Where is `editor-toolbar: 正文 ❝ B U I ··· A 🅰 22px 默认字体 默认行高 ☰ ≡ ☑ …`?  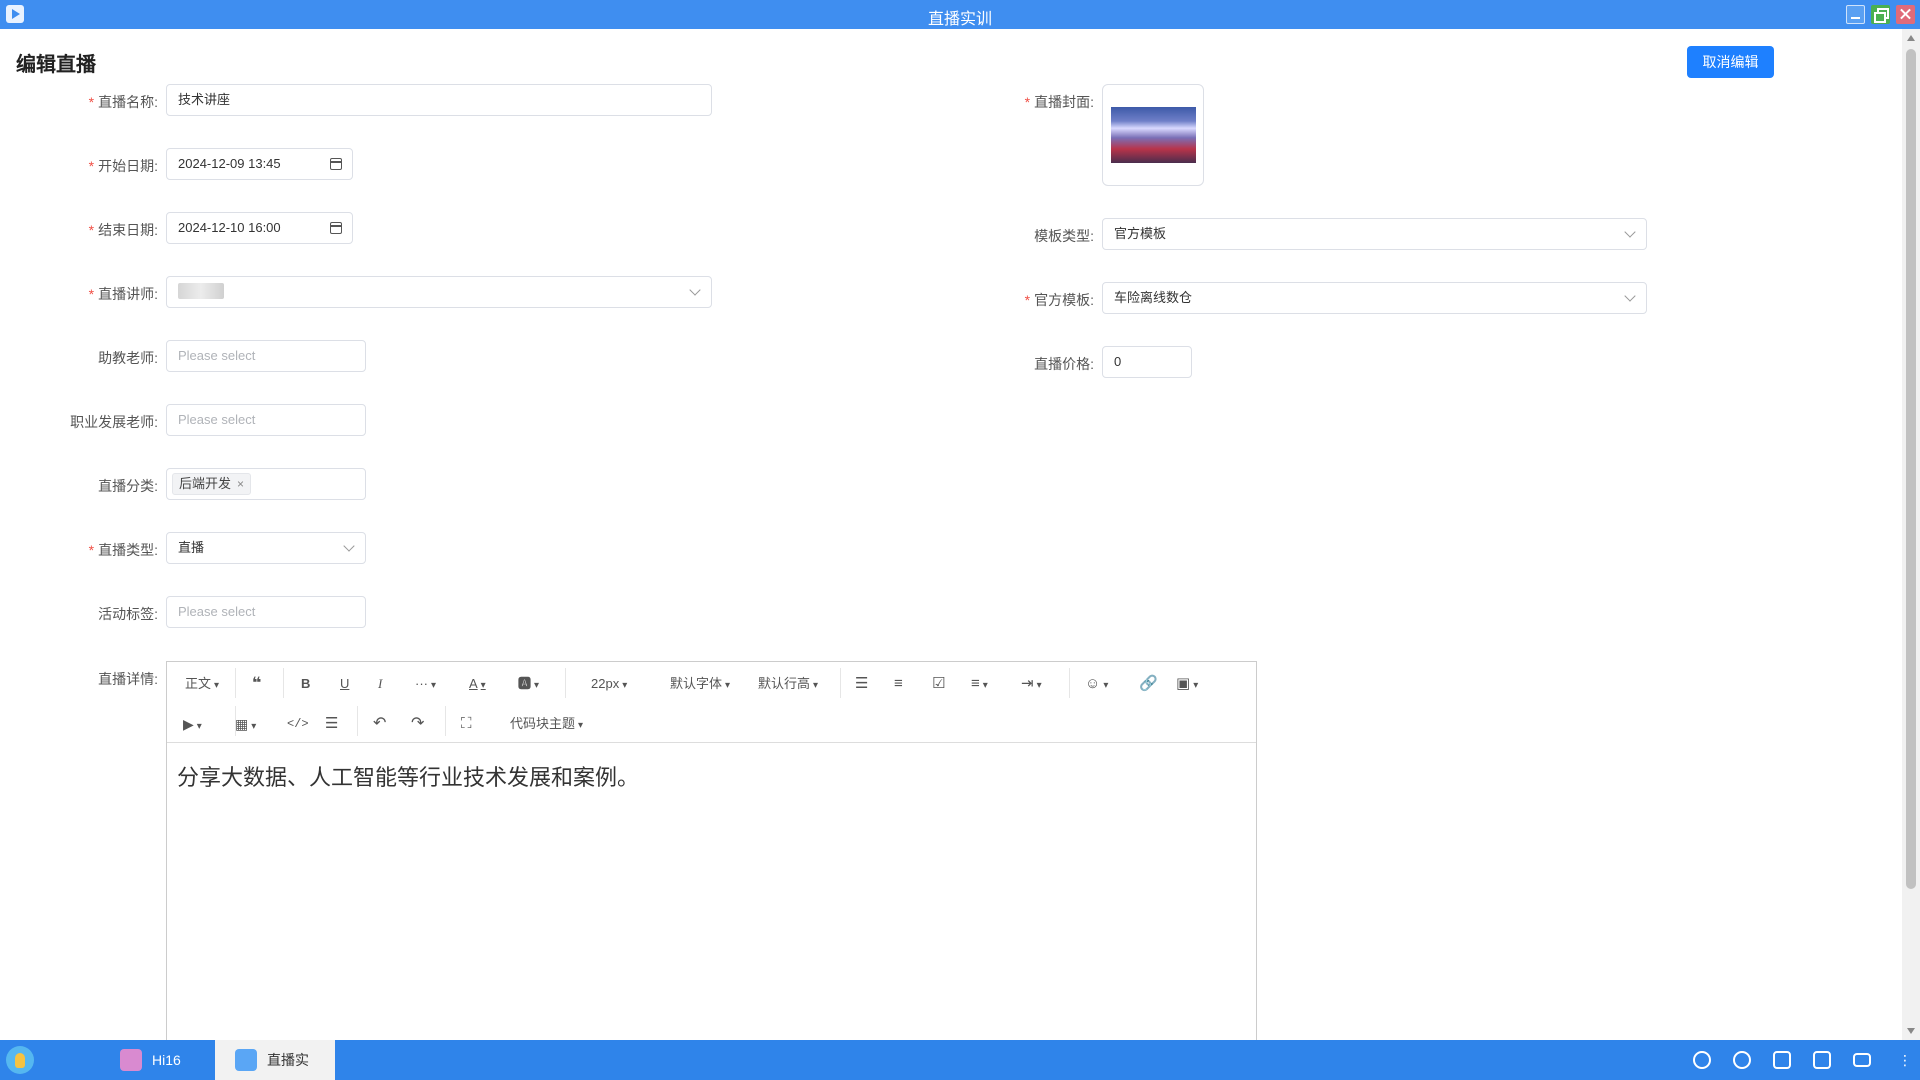
editor-toolbar: 正文 ❝ B U I ··· A 🅰 22px 默认字体 默认行高 ☰ ≡ ☑ … is located at coordinates (711, 702).